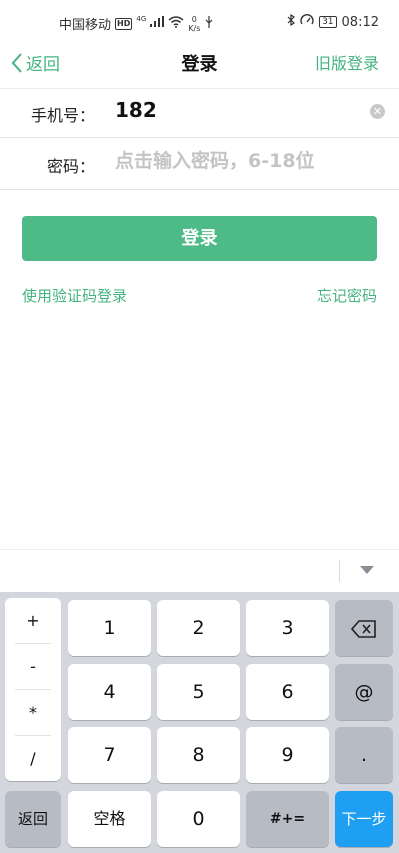 The height and width of the screenshot is (853, 399). Describe the element at coordinates (194, 28) in the screenshot. I see `net-speed-unit: K/s` at that location.